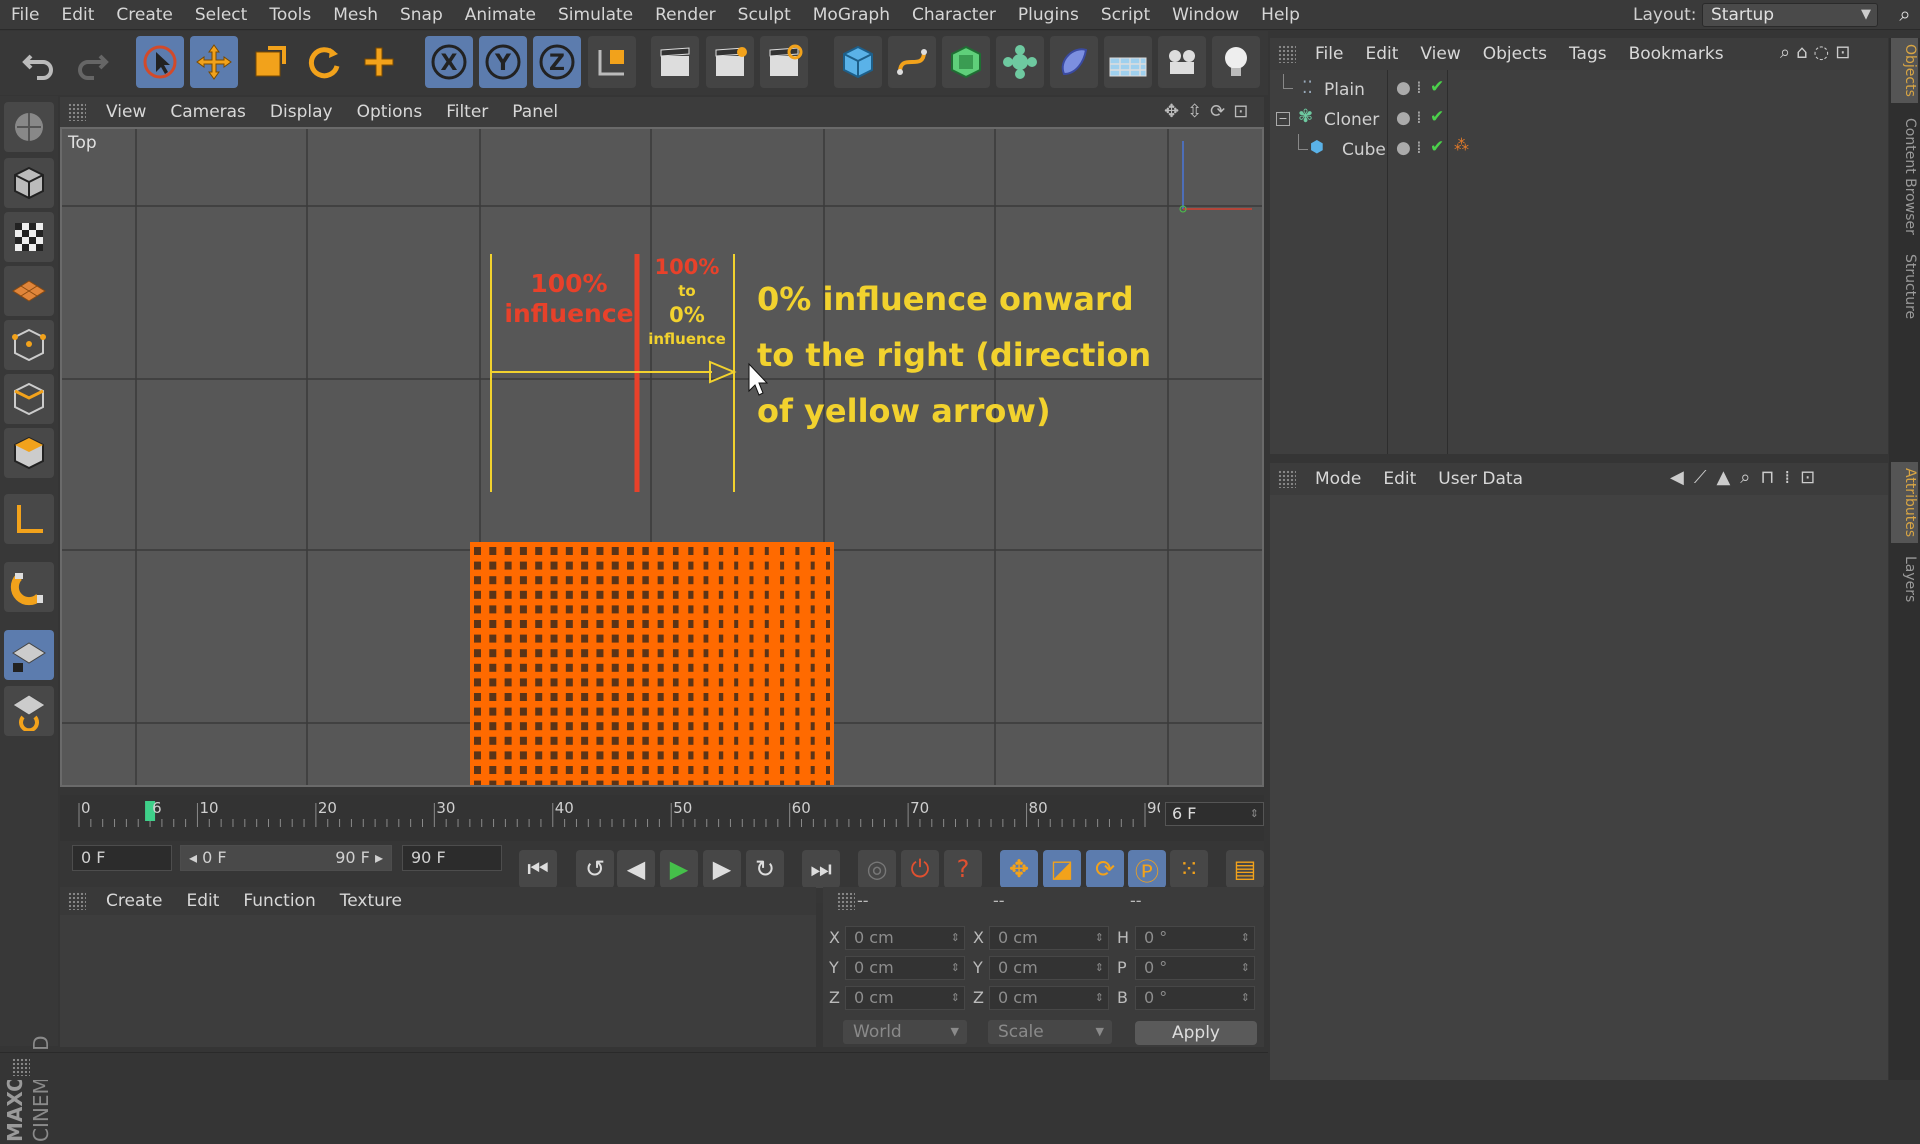 The image size is (1920, 1144). I want to click on floor-environment-icon, so click(1128, 62).